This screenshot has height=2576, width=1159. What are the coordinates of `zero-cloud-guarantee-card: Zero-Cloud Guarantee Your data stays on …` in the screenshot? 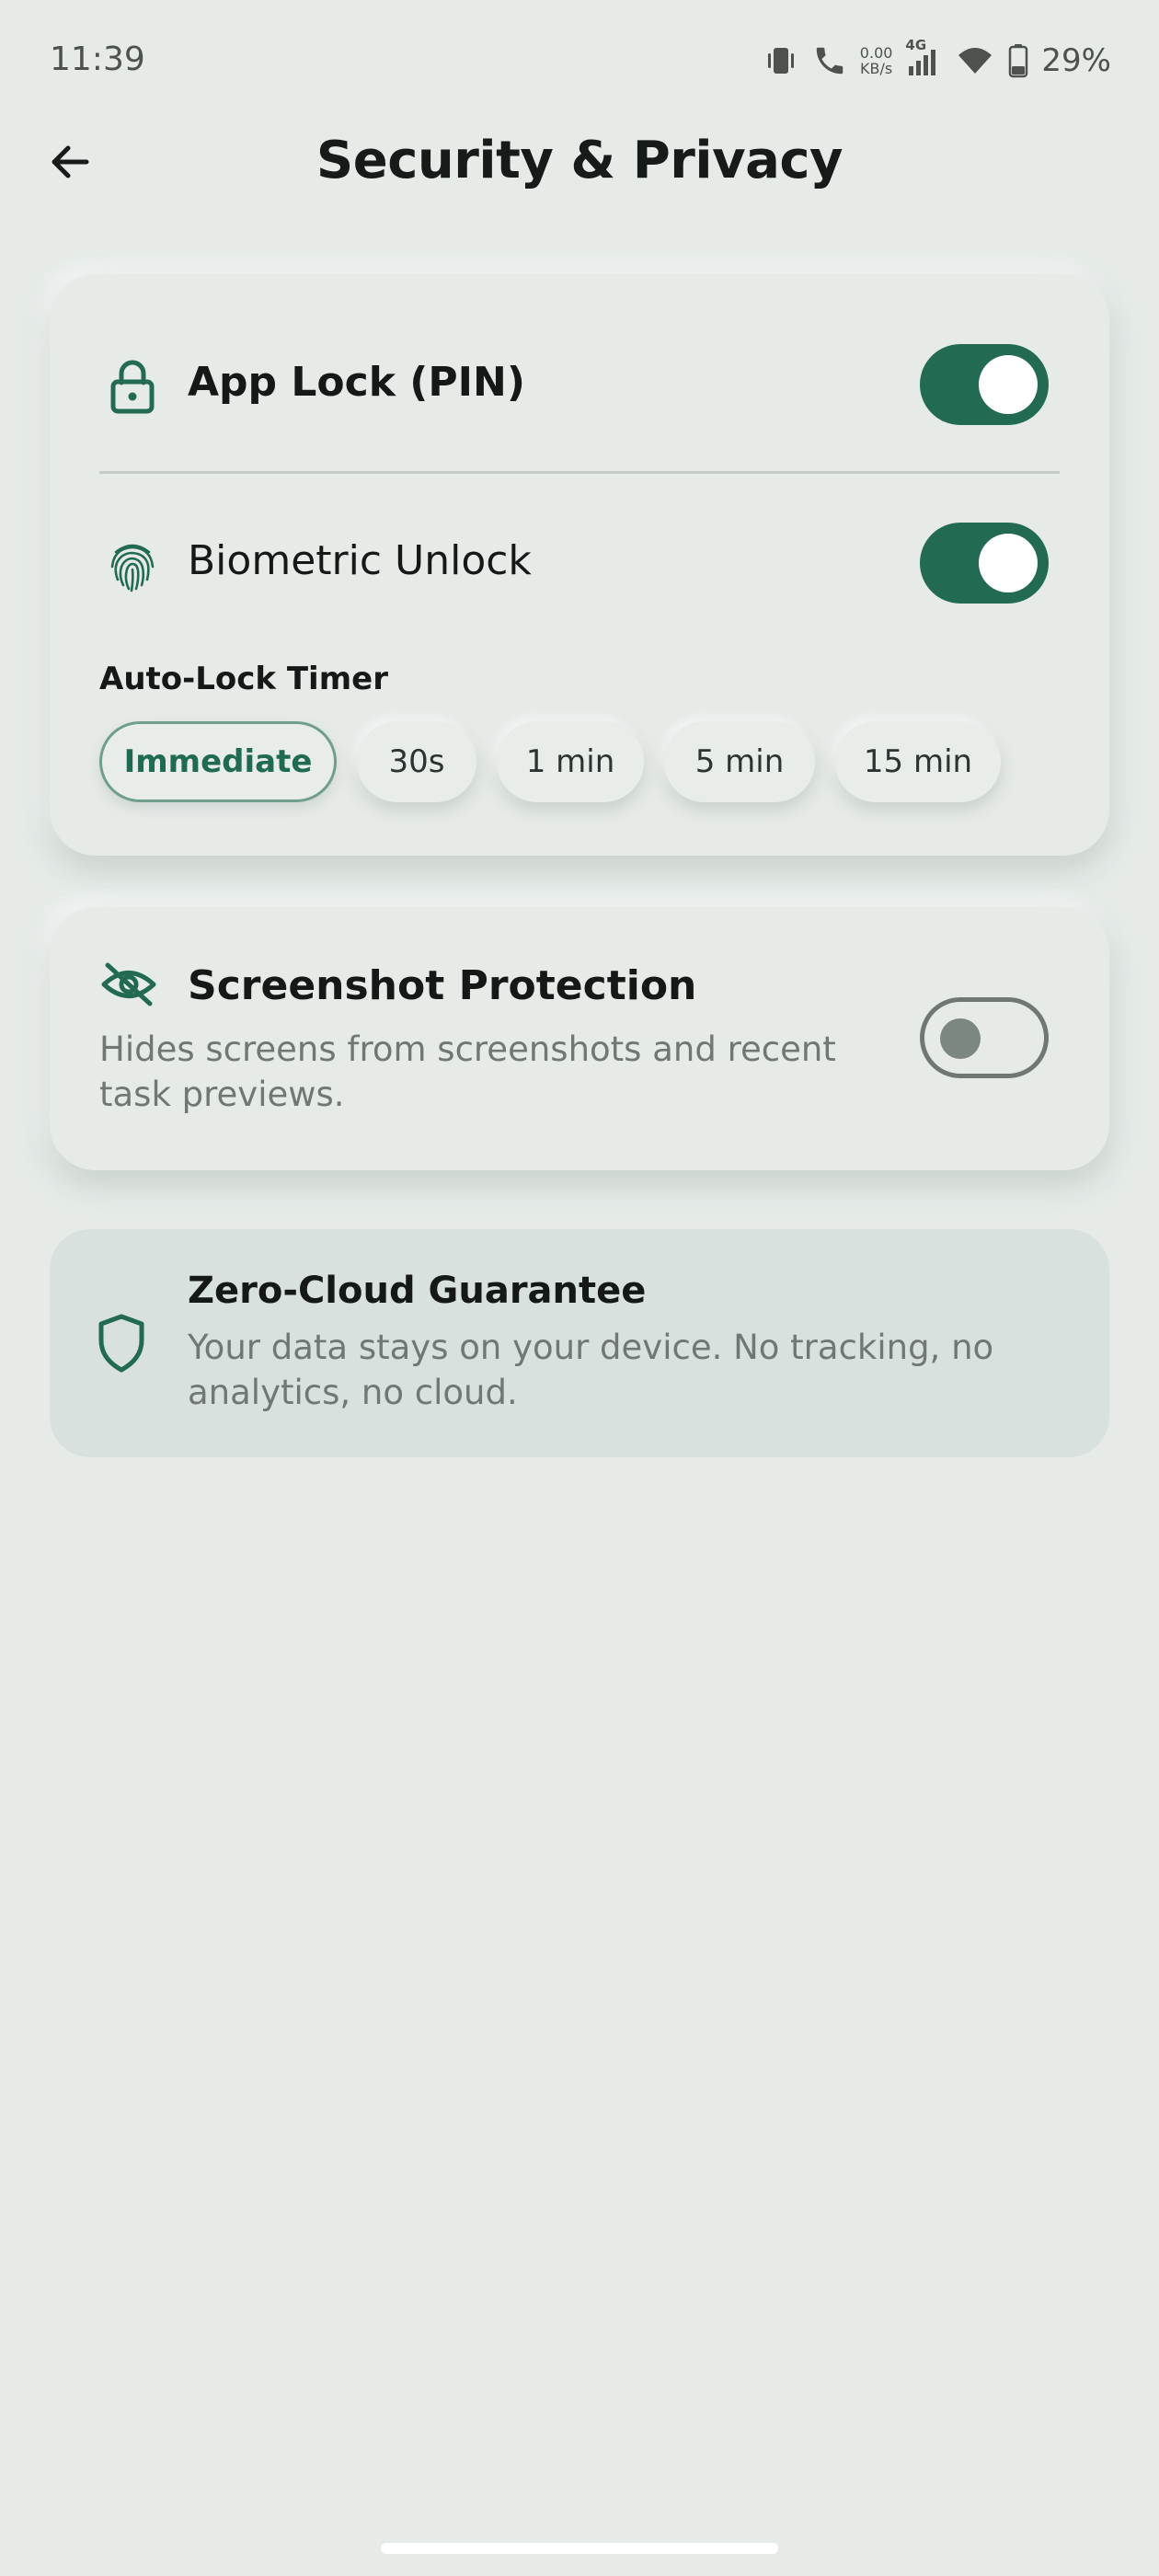 It's located at (579, 1343).